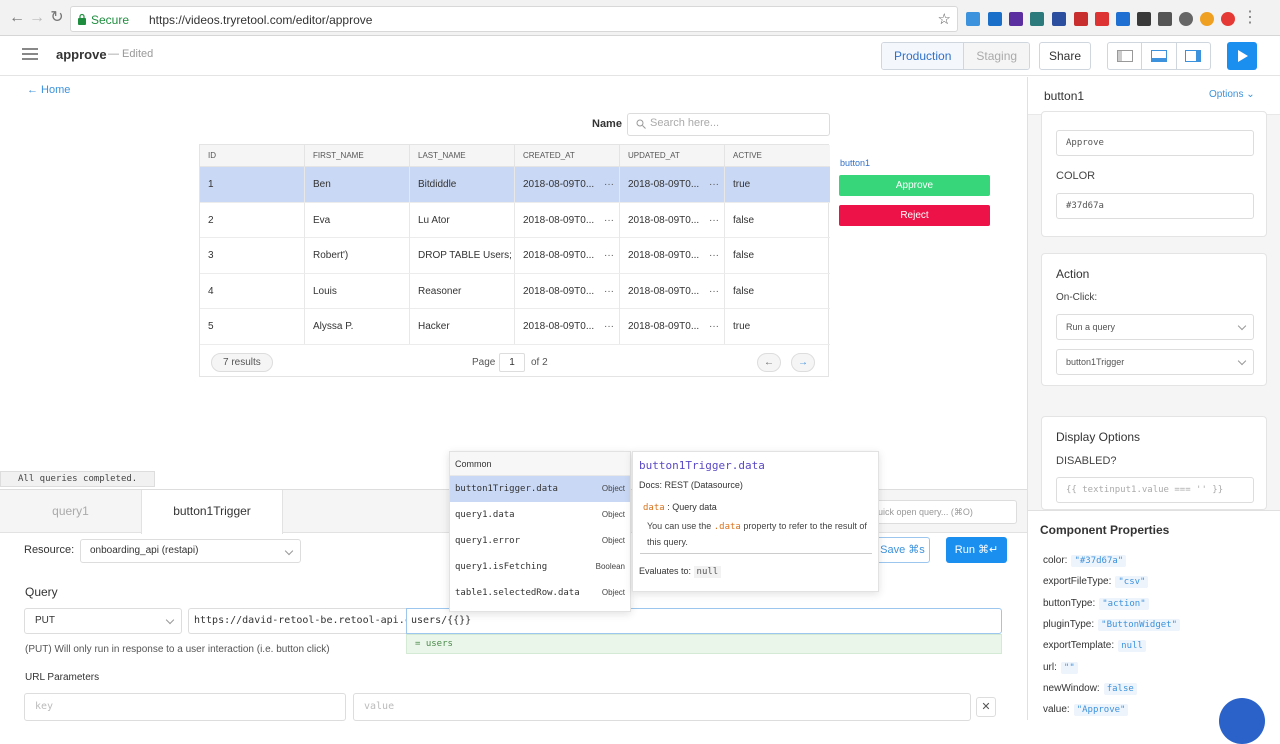 Image resolution: width=1280 pixels, height=744 pixels. I want to click on autocomplete-item: button1Trigger.data Object, so click(540, 489).